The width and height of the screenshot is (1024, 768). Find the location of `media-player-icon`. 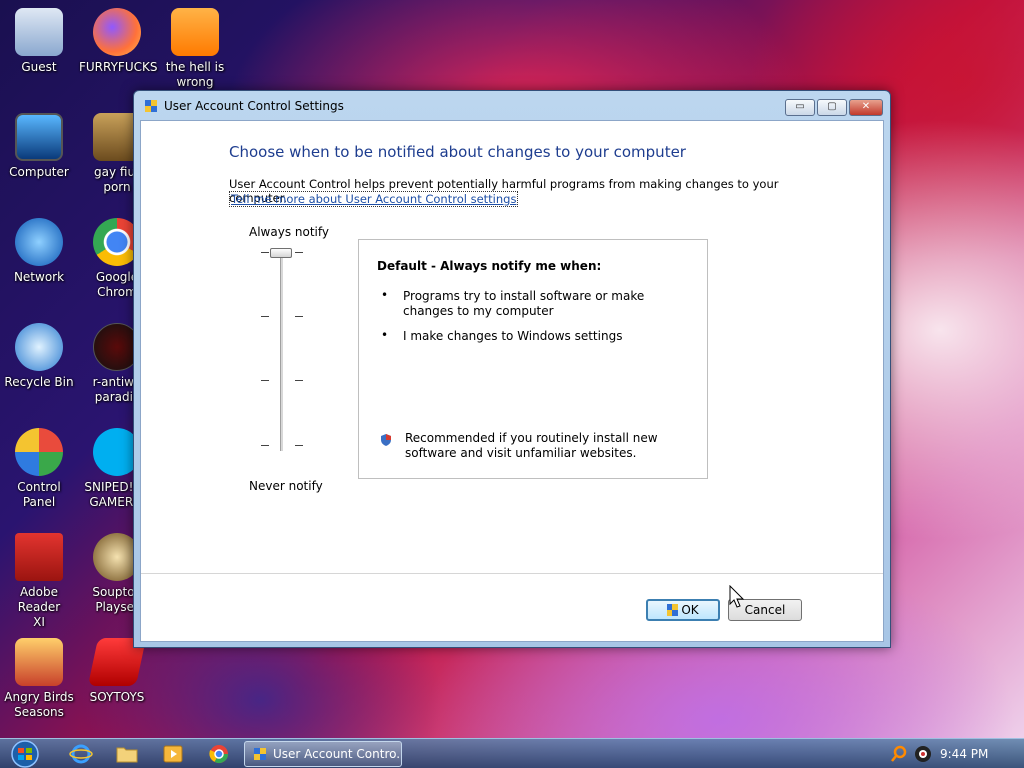

media-player-icon is located at coordinates (173, 754).